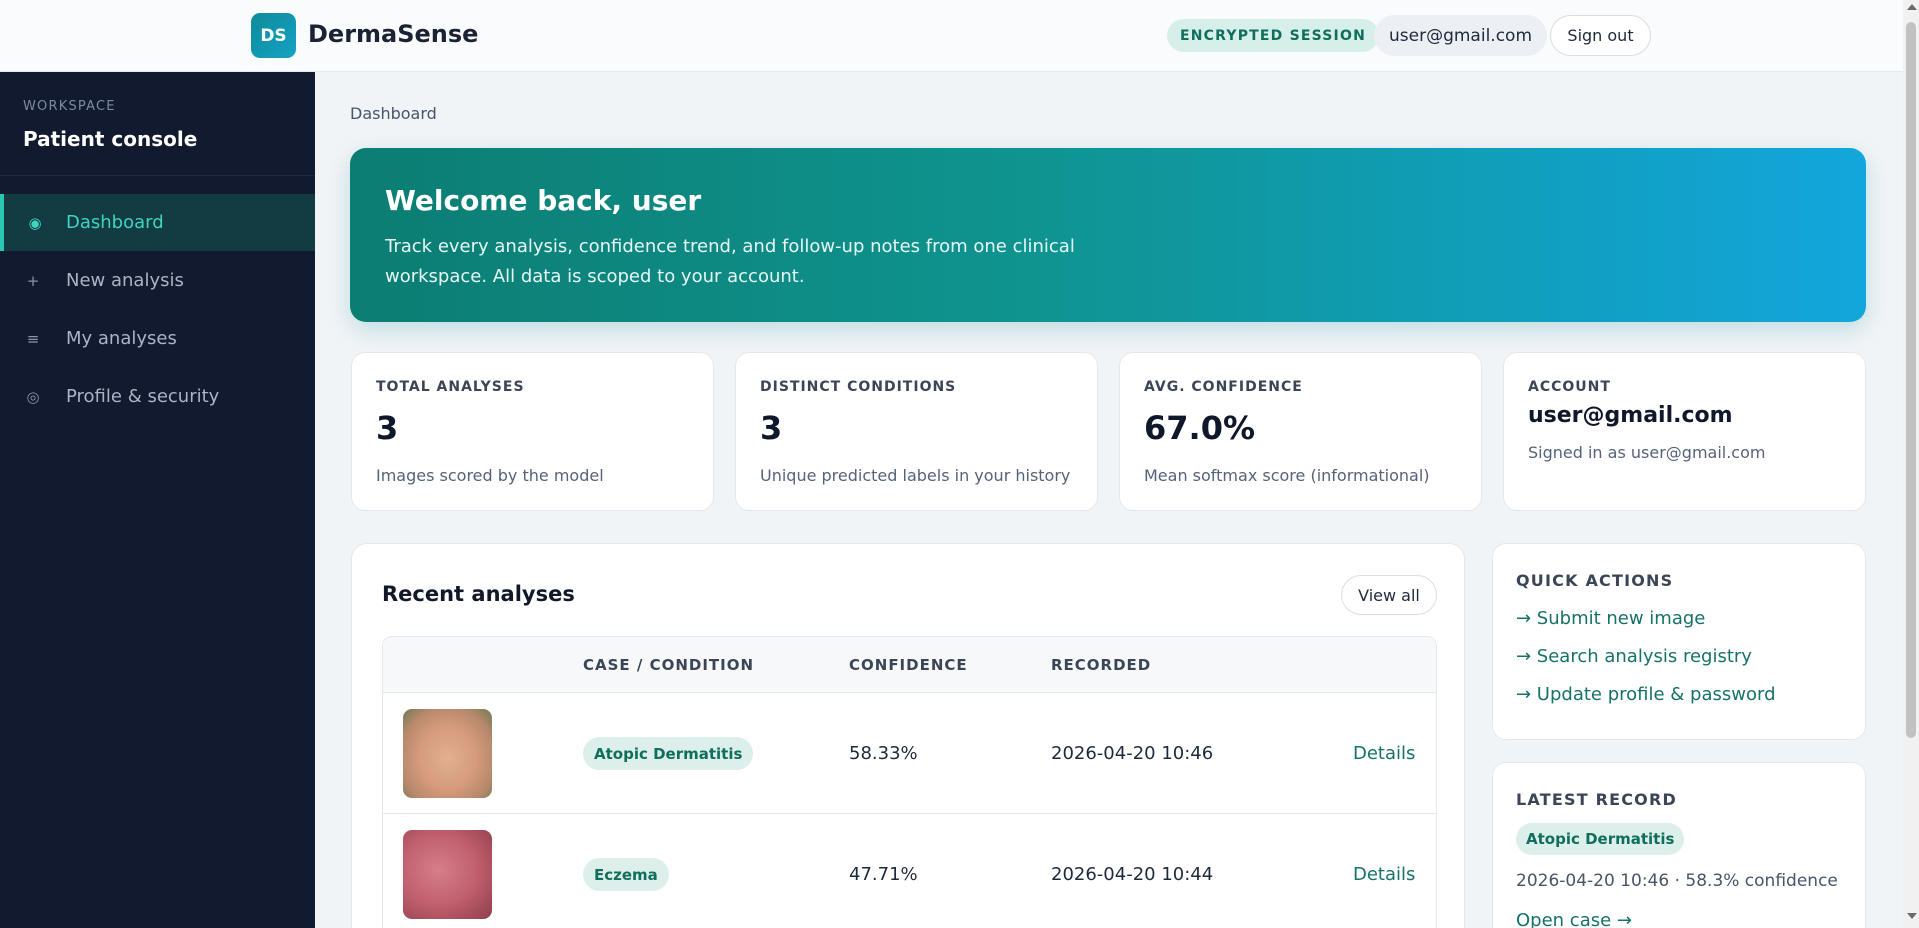 Image resolution: width=1919 pixels, height=928 pixels. I want to click on search-registry-link: → Search analysis registry, so click(1634, 656).